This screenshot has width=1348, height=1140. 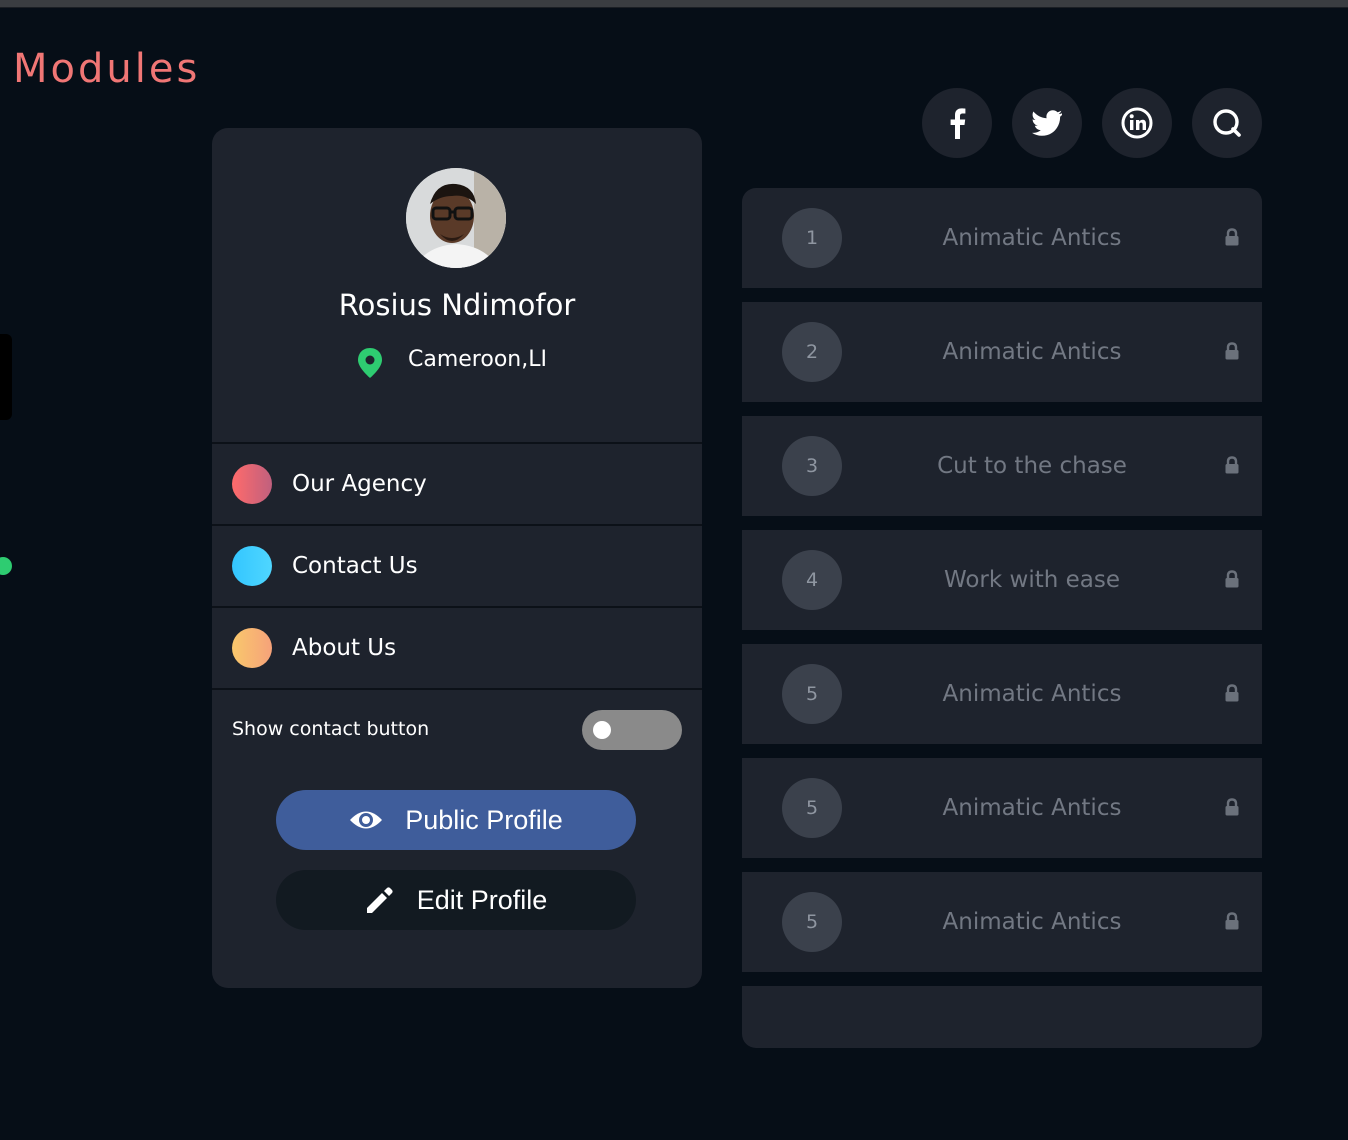 I want to click on menu-item-label: Contact Us, so click(x=355, y=566).